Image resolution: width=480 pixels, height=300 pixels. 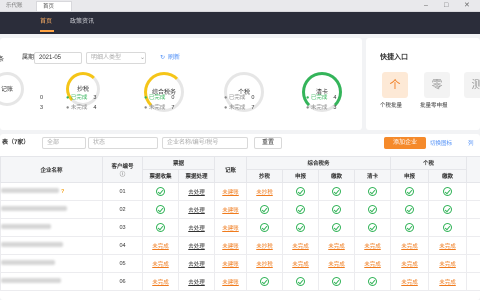 What do you see at coordinates (471, 143) in the screenshot?
I see `column-settings-button: 列` at bounding box center [471, 143].